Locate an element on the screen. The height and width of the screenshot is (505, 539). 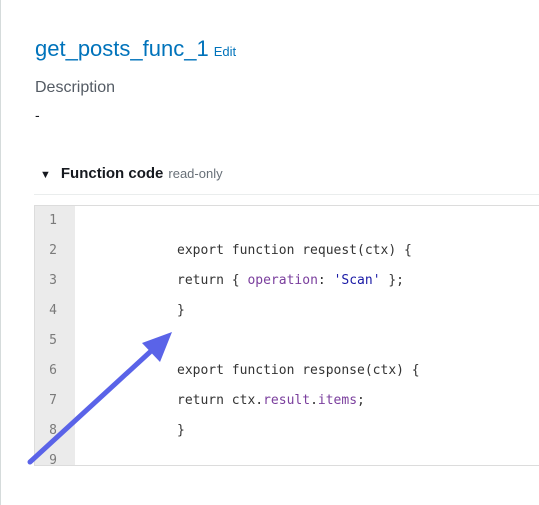
code-line: 6 export function response(ctx) { is located at coordinates (287, 371).